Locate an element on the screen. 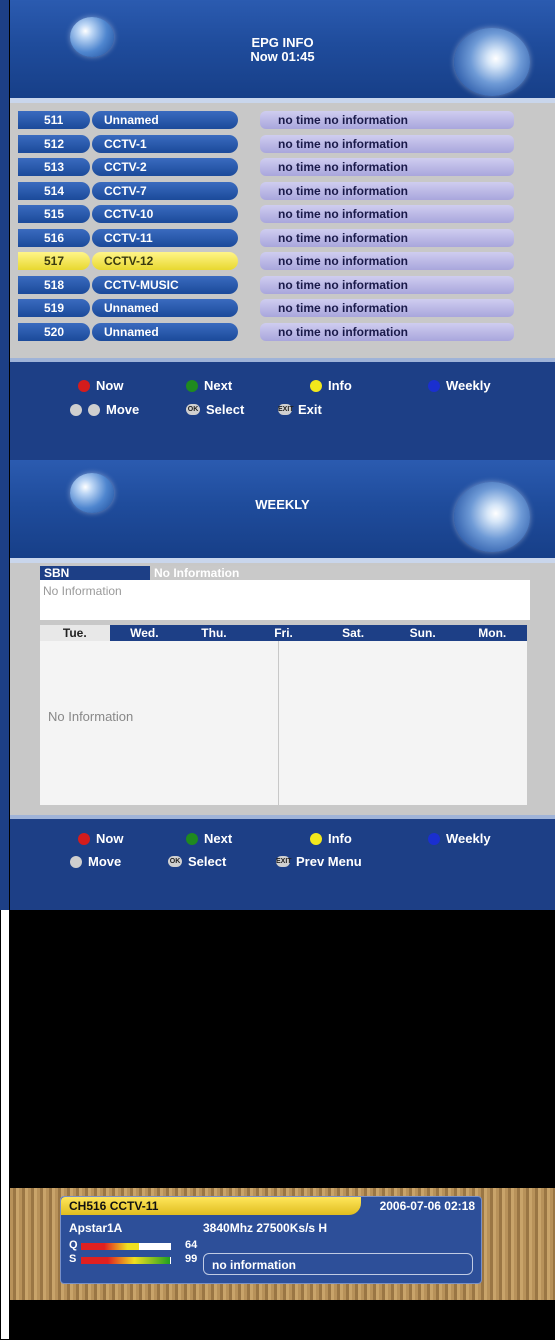 This screenshot has height=1340, width=555. day-tab: Tue. is located at coordinates (75, 633).